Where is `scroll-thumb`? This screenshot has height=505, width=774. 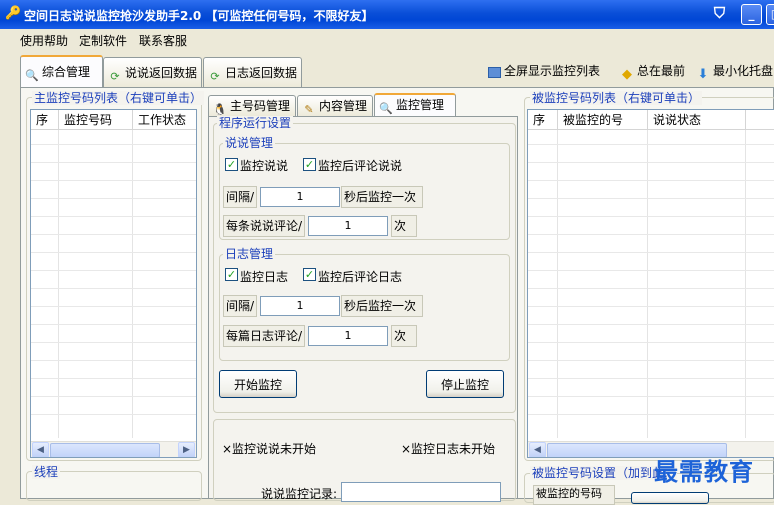
scroll-thumb is located at coordinates (105, 450).